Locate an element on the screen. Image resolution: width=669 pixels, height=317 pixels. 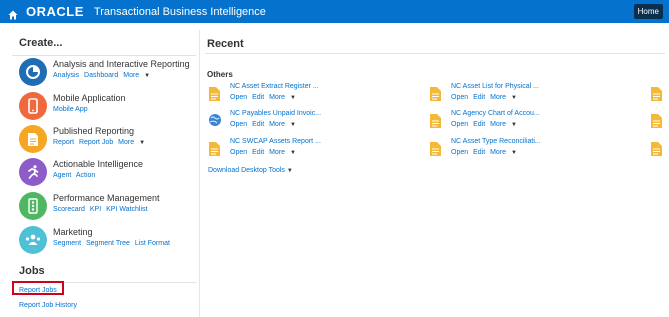
create-item-links: Segment Segment Tree List Format is located at coordinates (113, 243).